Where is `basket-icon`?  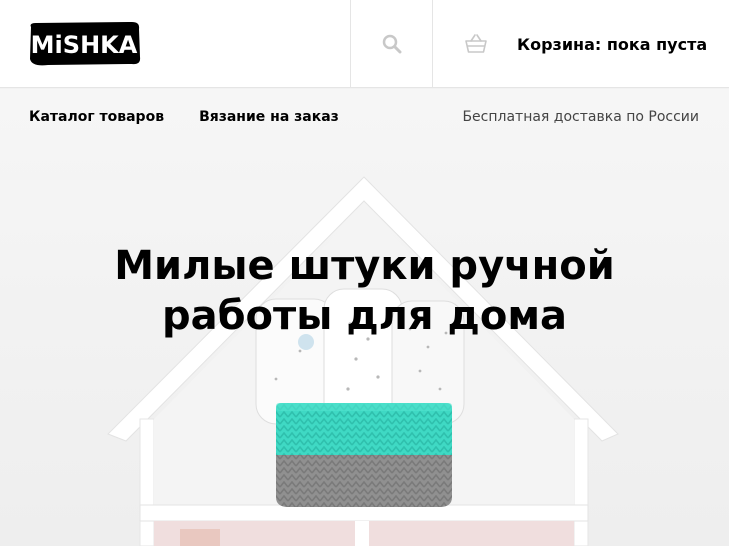
basket-icon is located at coordinates (476, 43).